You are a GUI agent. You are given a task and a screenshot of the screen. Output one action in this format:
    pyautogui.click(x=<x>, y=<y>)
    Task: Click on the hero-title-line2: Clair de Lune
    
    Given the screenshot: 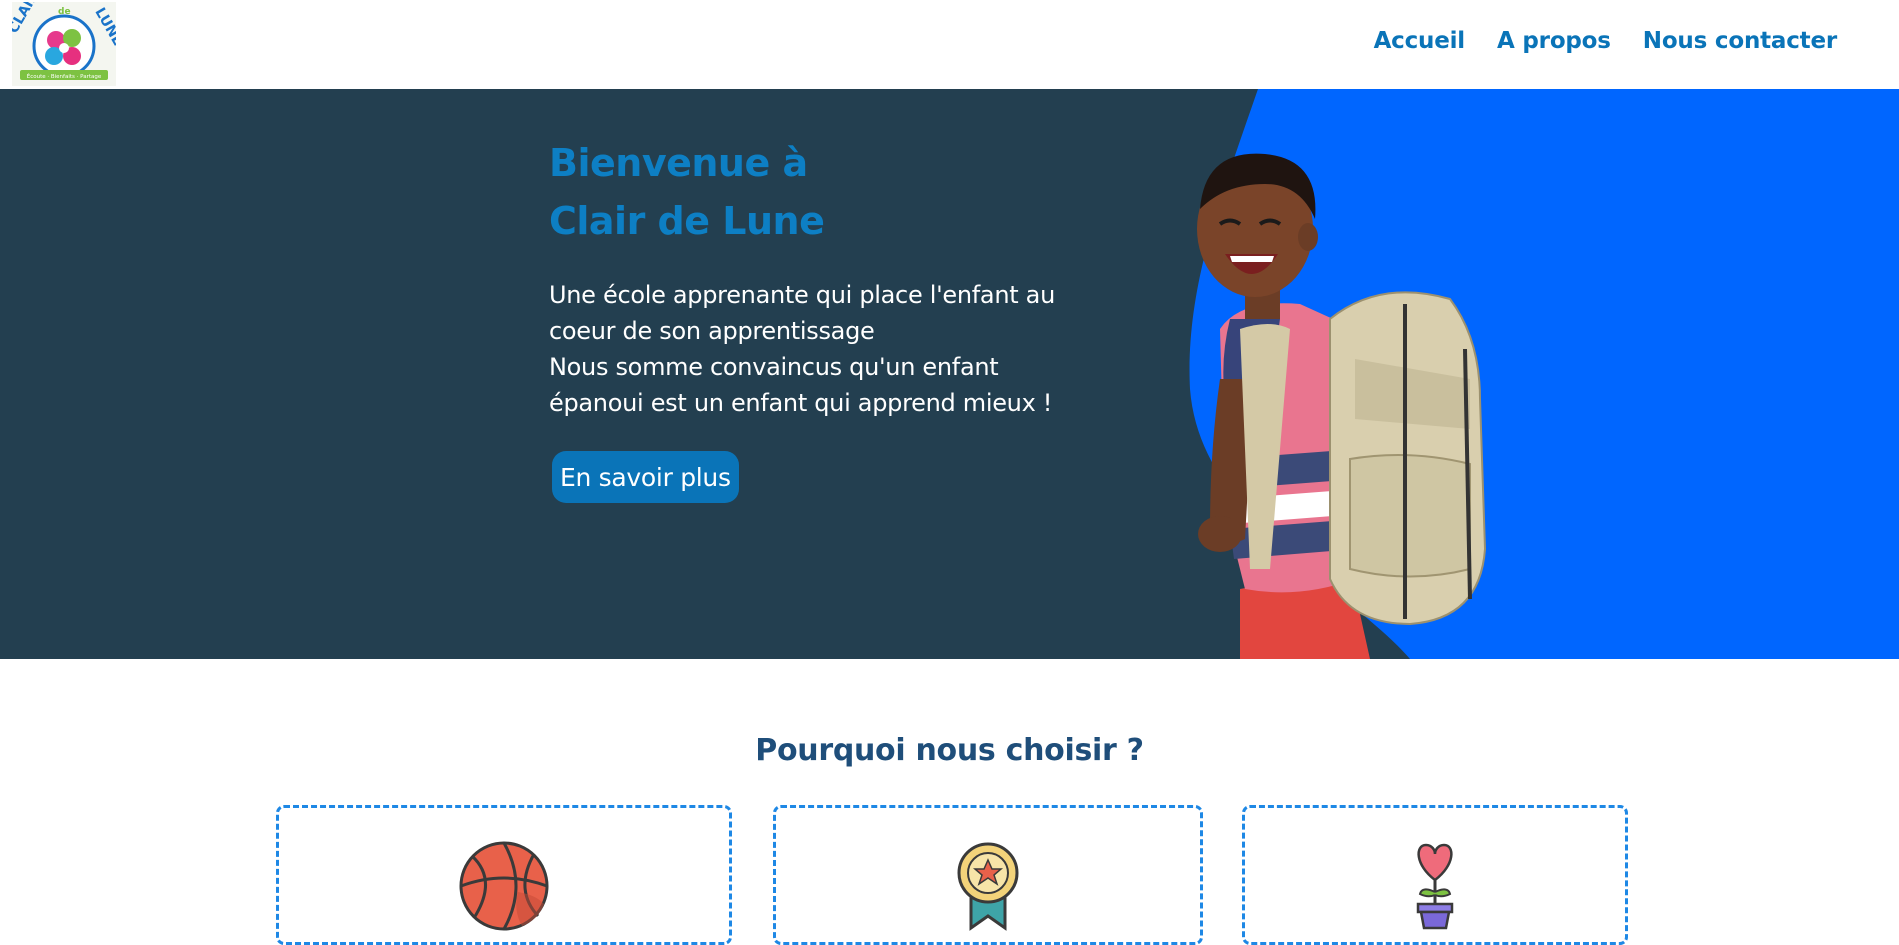 What is the action you would take?
    pyautogui.click(x=687, y=221)
    